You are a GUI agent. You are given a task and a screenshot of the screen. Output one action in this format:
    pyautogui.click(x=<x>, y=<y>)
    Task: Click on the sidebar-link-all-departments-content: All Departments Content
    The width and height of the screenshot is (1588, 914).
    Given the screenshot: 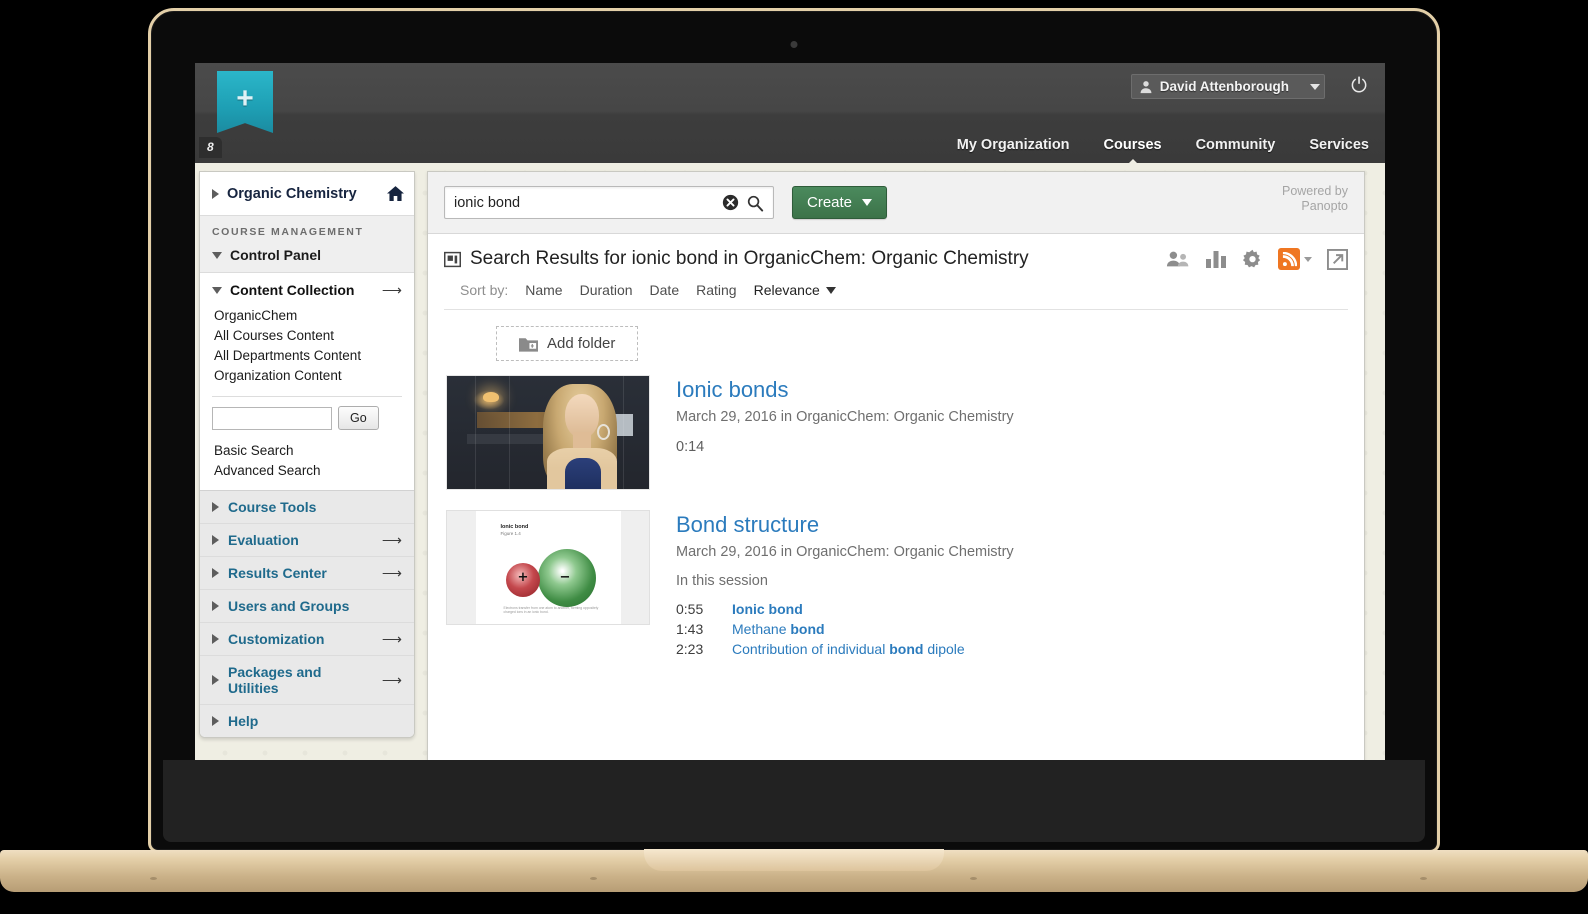 What is the action you would take?
    pyautogui.click(x=307, y=355)
    